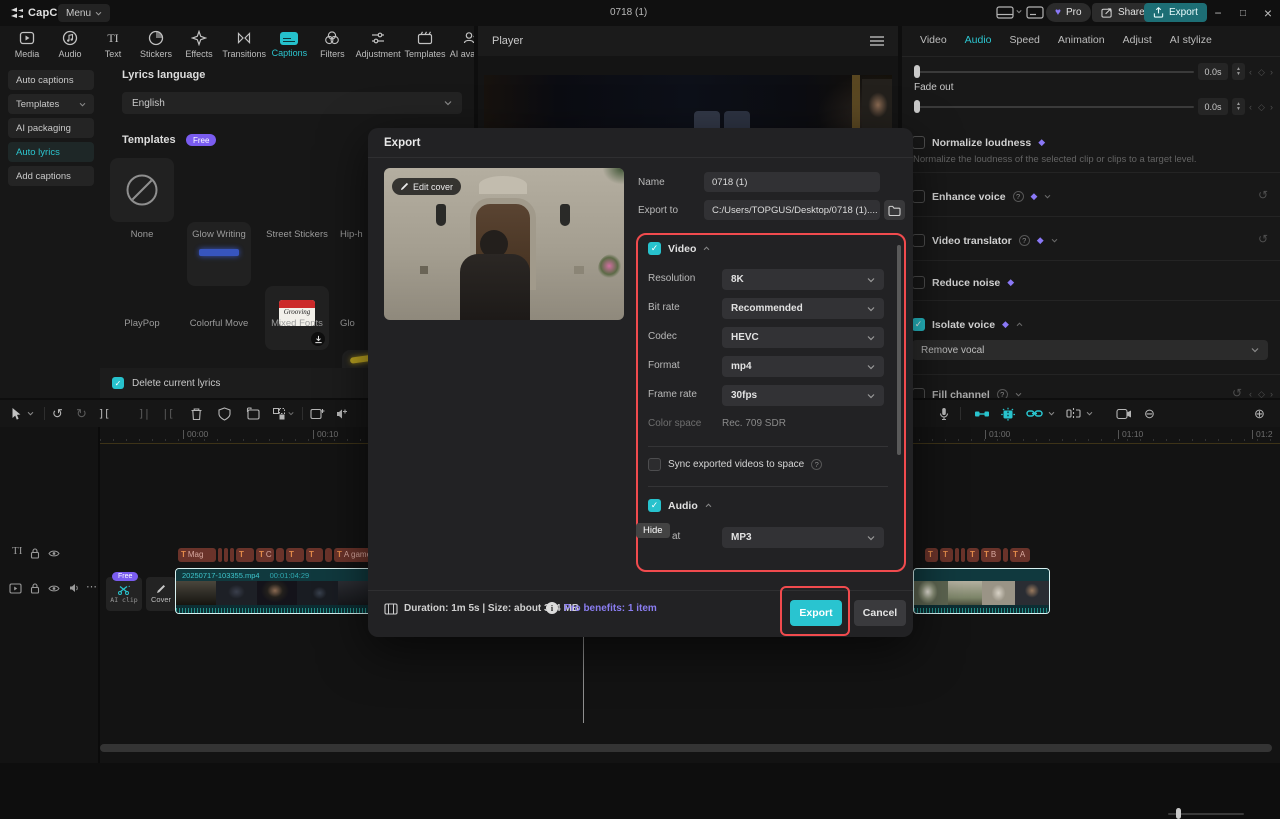  I want to click on mosaic-icon, so click(279, 413).